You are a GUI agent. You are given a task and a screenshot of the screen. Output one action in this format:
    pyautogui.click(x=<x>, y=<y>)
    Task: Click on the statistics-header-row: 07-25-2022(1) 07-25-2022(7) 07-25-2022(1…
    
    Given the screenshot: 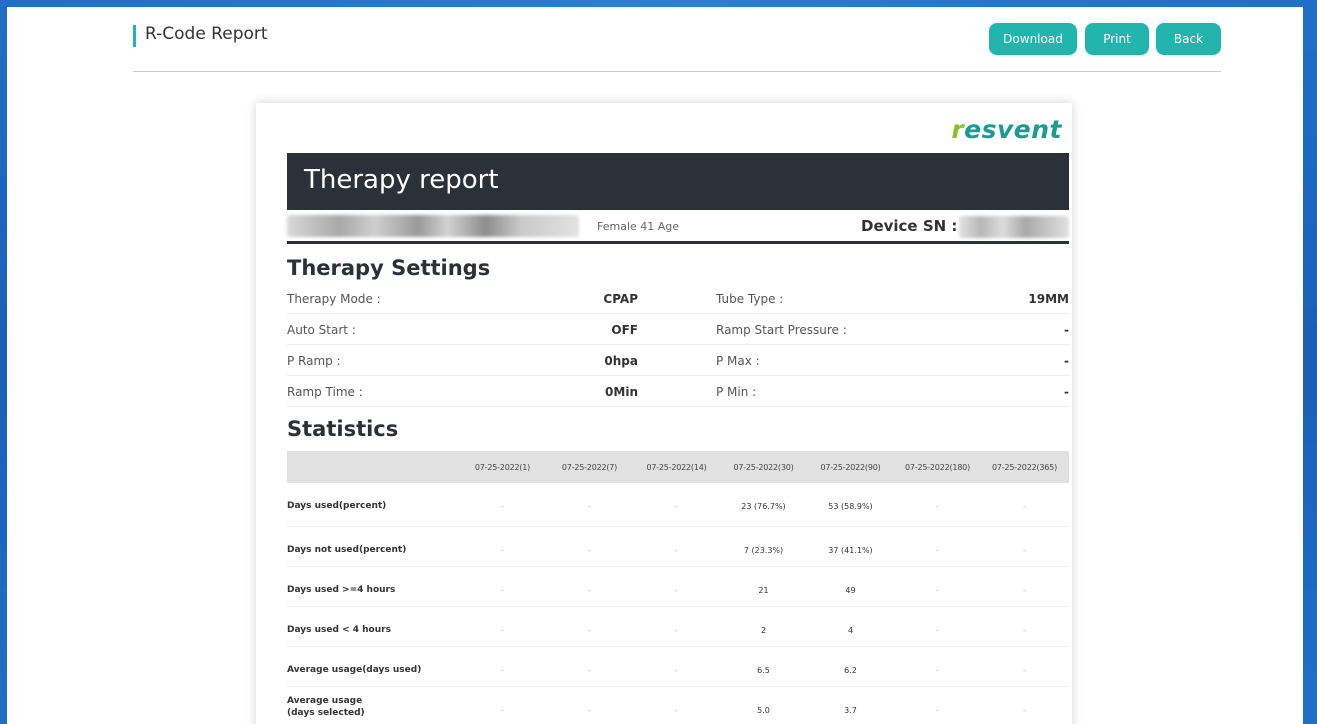 What is the action you would take?
    pyautogui.click(x=678, y=467)
    